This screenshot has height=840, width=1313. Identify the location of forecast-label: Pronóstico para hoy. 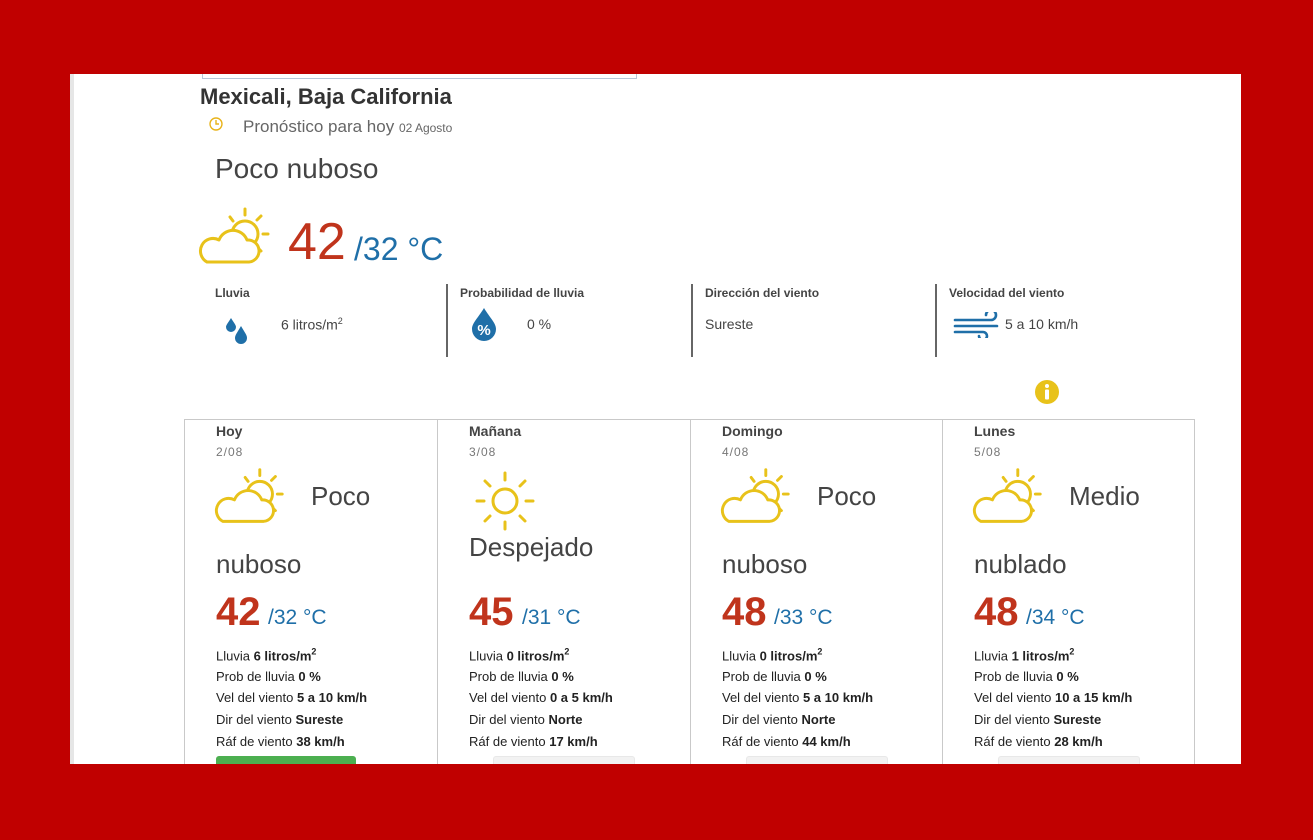
(319, 126).